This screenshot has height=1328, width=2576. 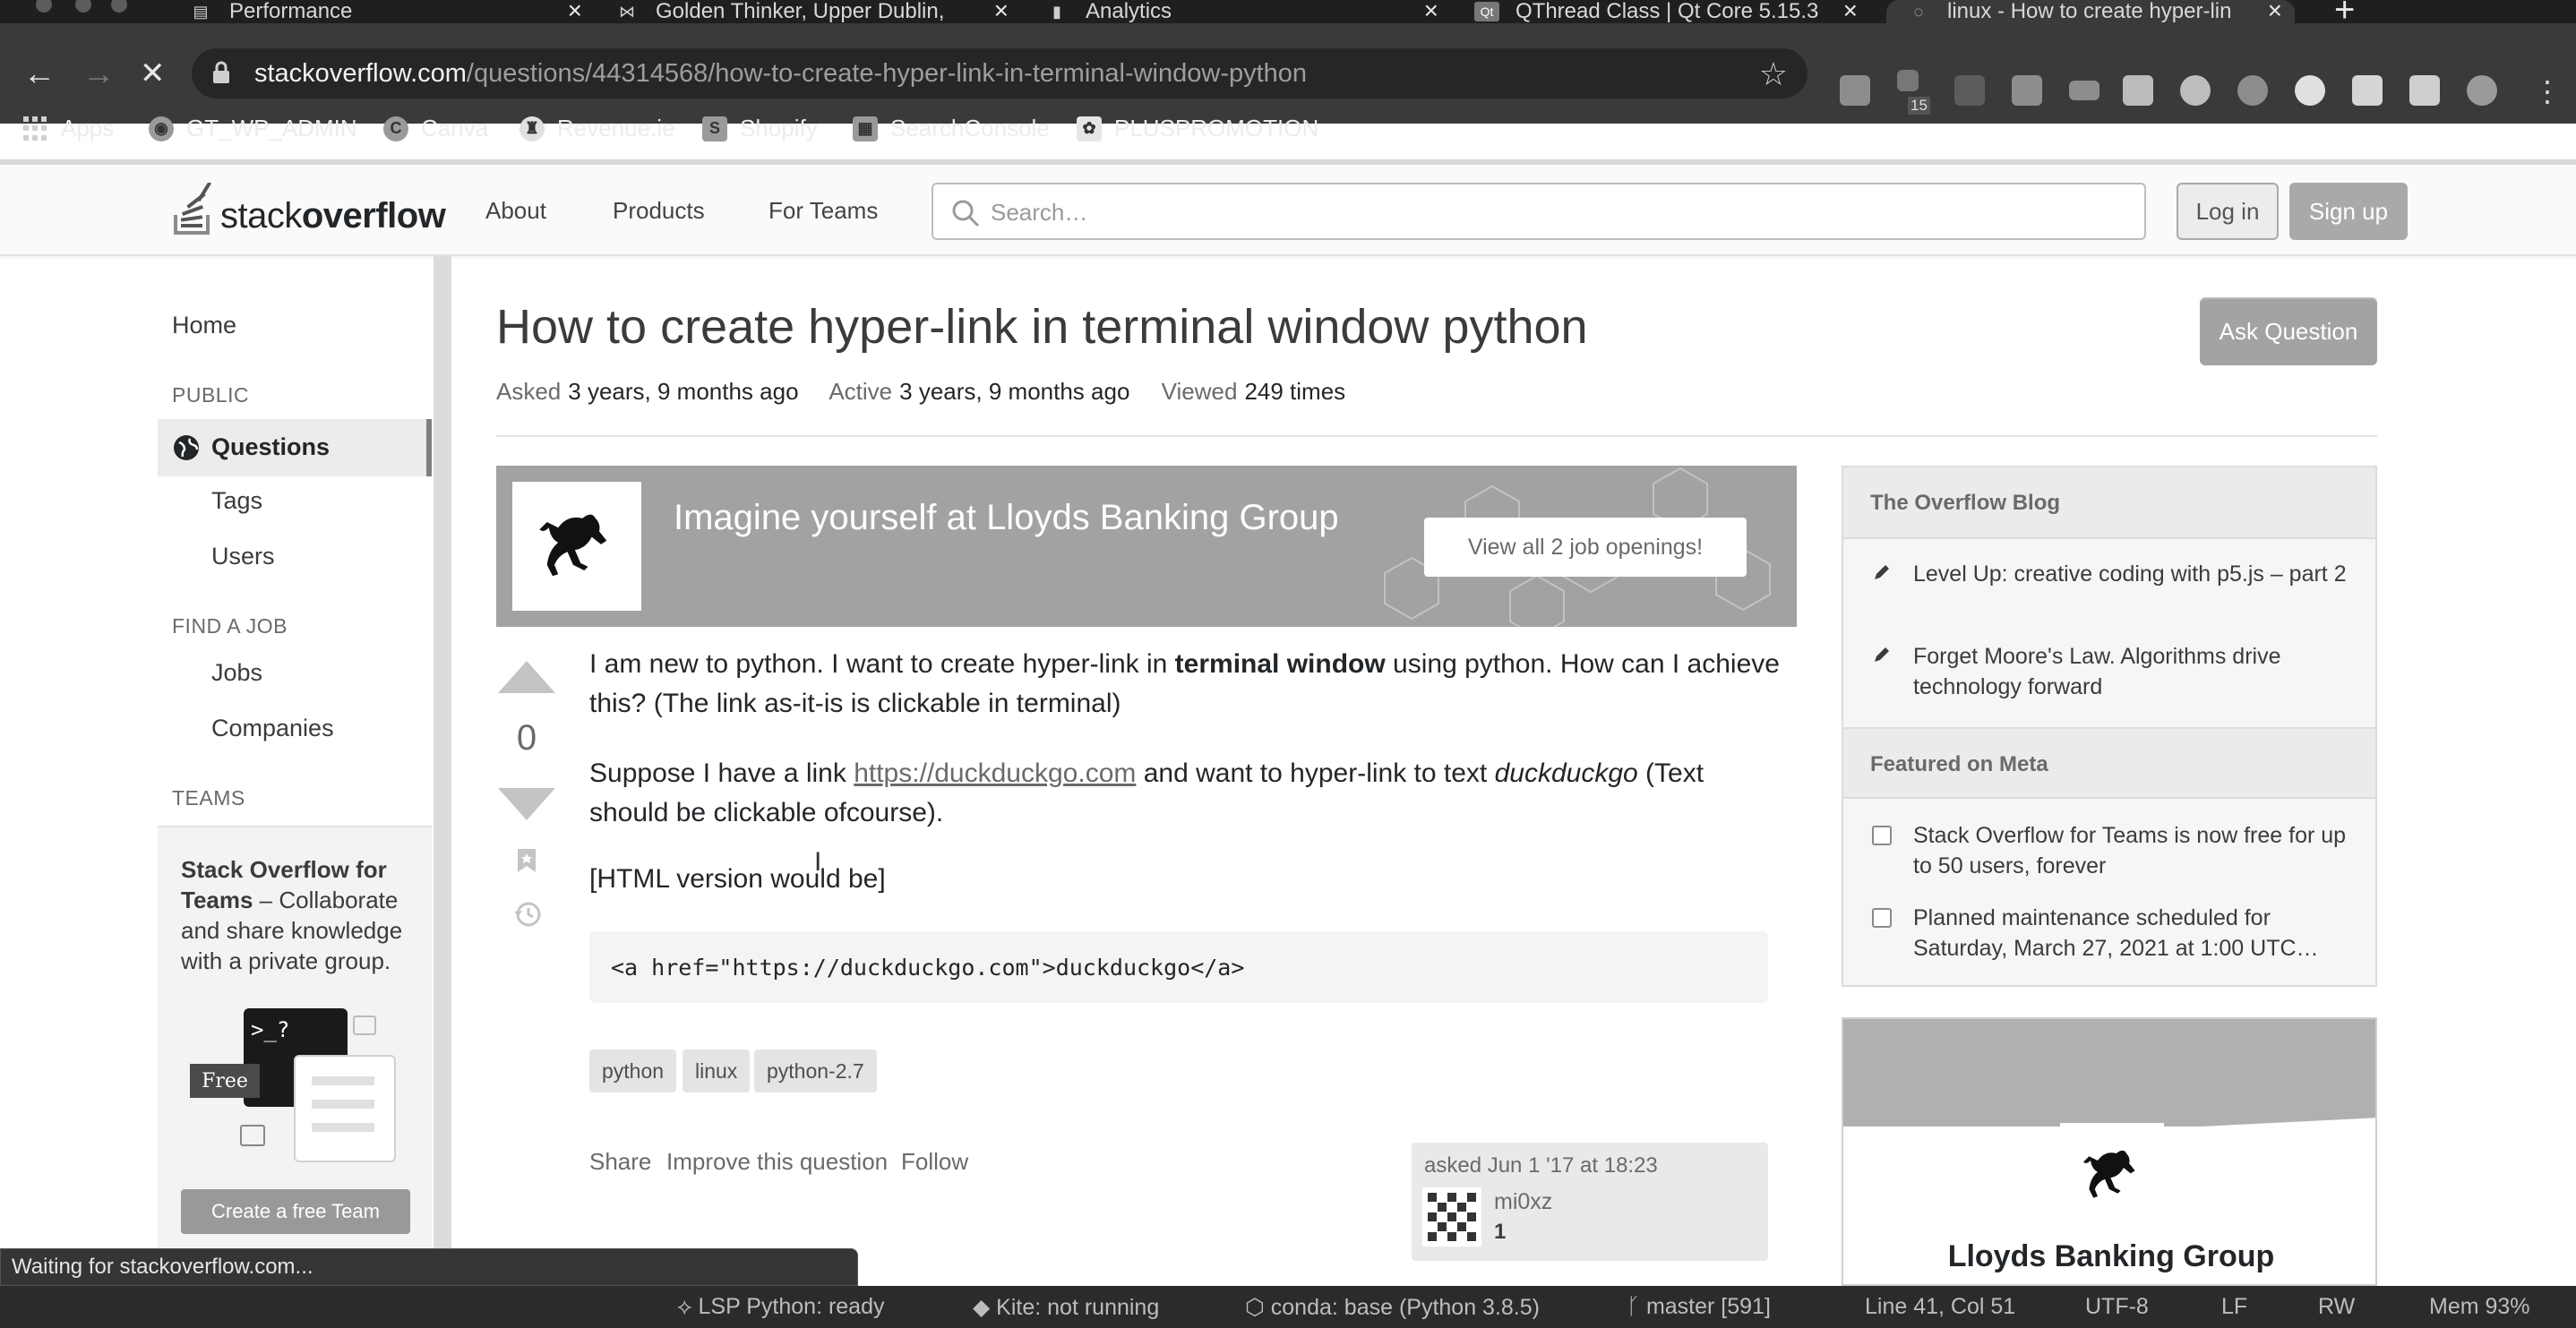 I want to click on tag-linux: linux, so click(x=717, y=1071).